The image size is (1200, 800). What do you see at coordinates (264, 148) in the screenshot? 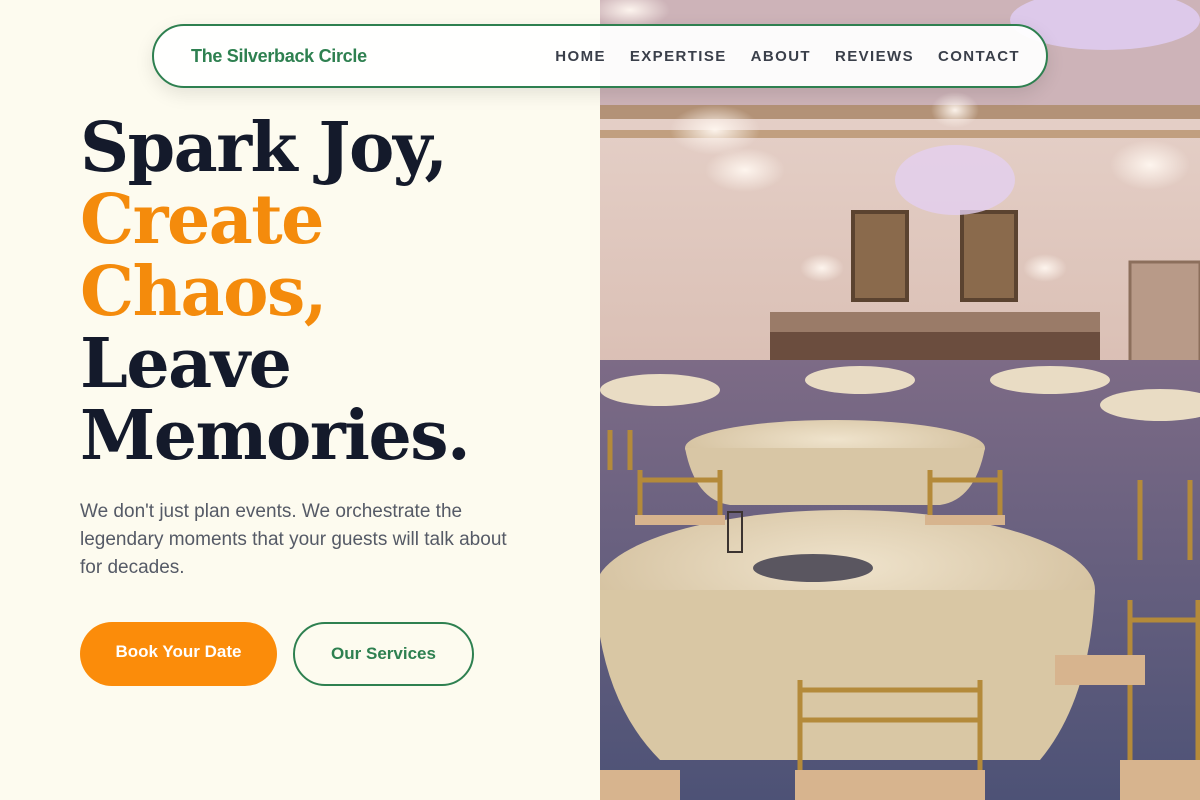
I see `headline-line-1: Spark Joy,` at bounding box center [264, 148].